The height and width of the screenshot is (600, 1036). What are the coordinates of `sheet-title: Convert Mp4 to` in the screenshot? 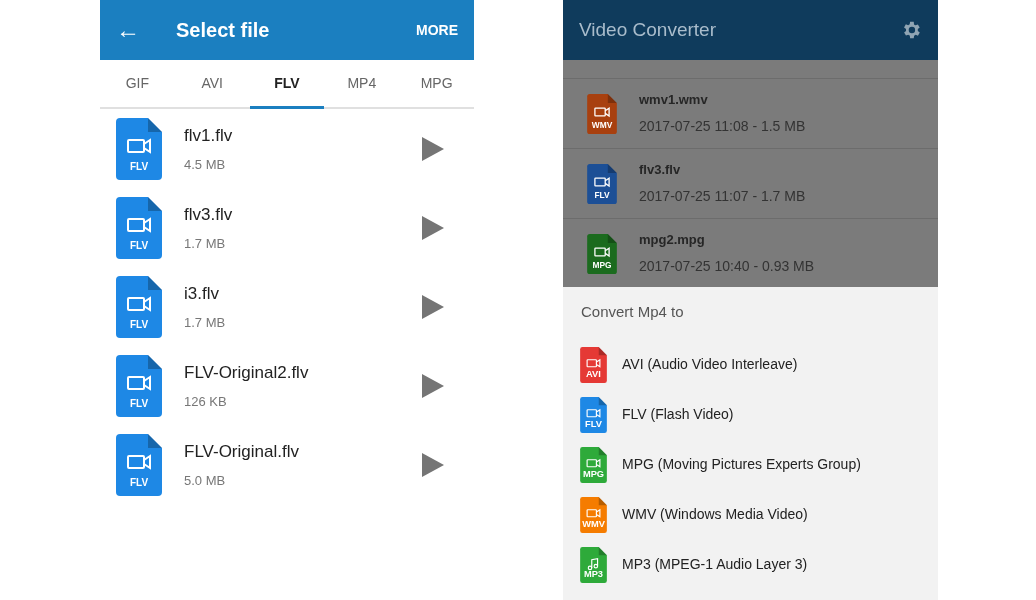 It's located at (632, 312).